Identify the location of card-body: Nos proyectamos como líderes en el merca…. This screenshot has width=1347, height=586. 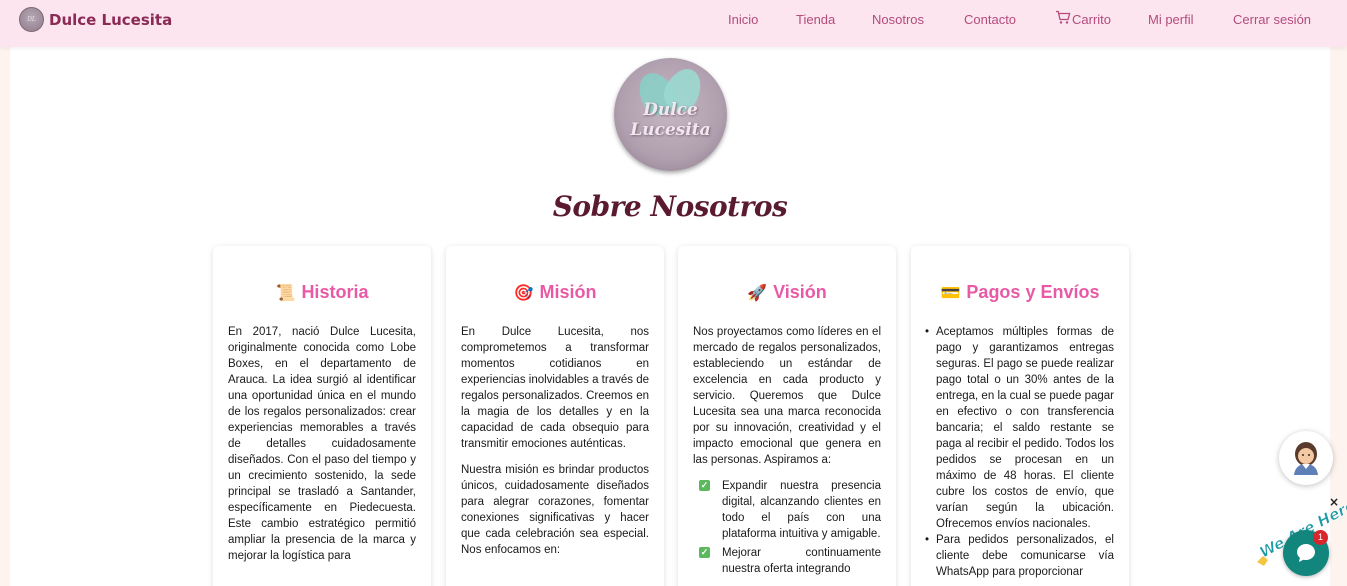
(787, 452).